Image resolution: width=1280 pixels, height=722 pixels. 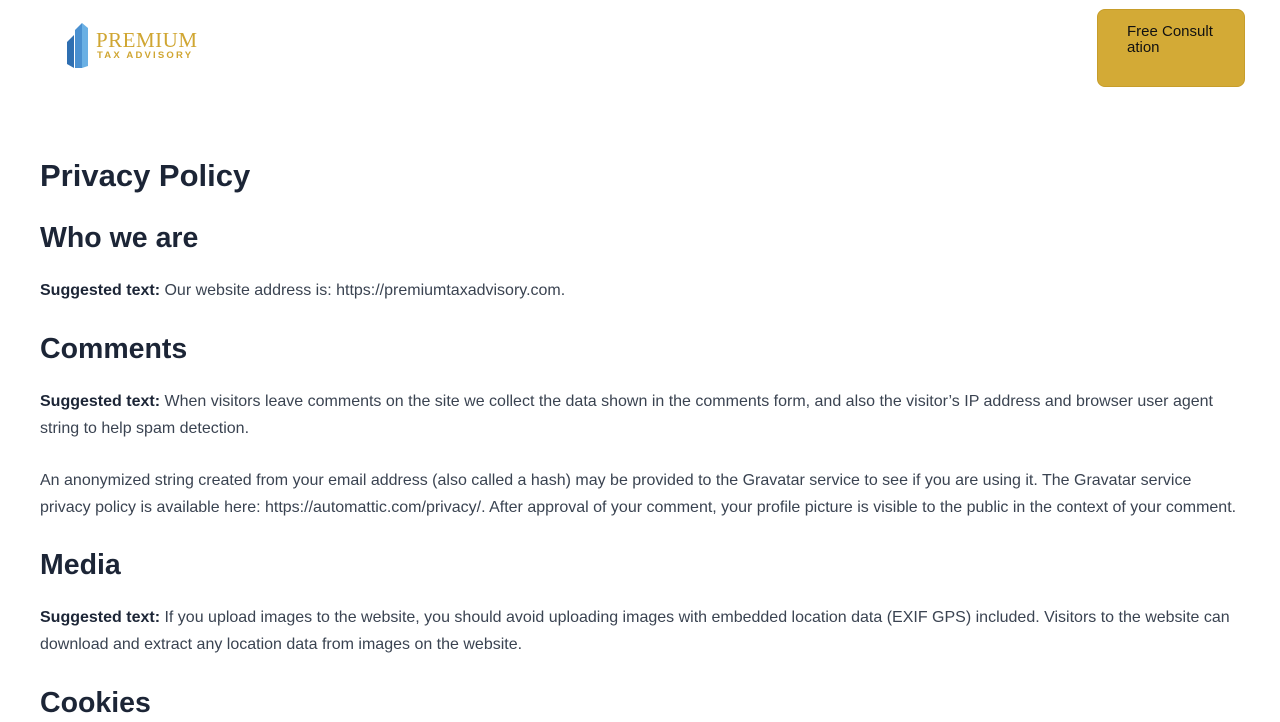 What do you see at coordinates (147, 40) in the screenshot?
I see `logo-wordmark: PREMIUM` at bounding box center [147, 40].